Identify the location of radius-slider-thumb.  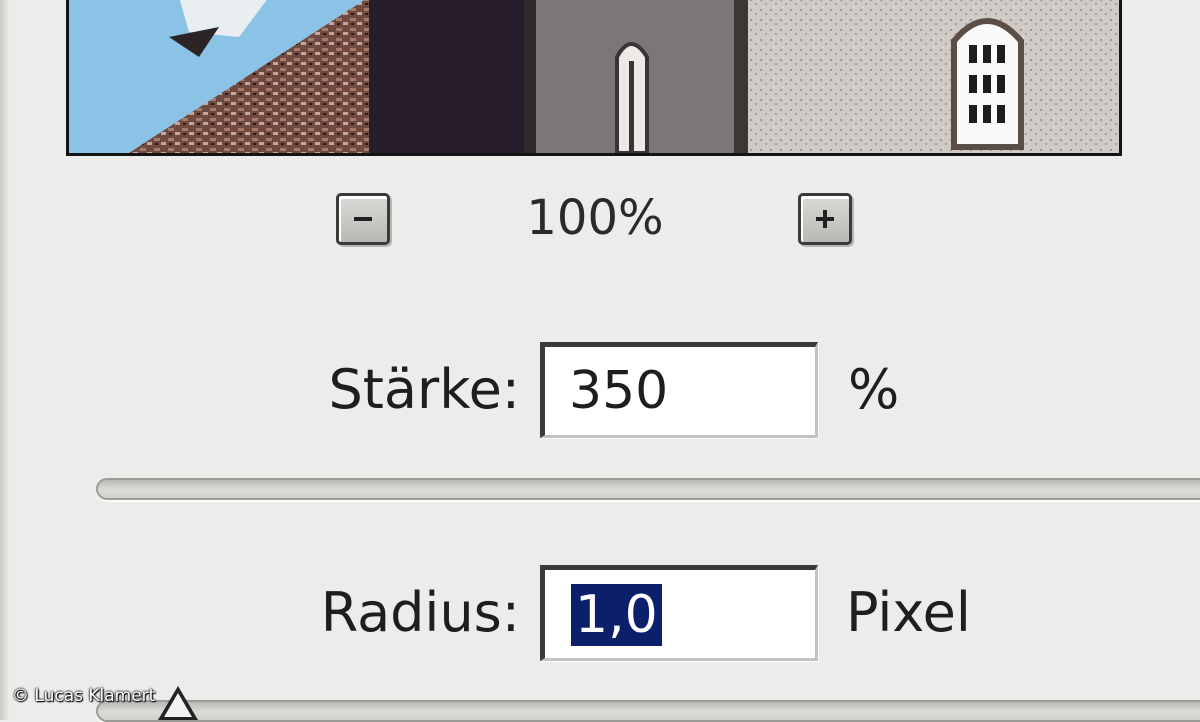
(178, 703).